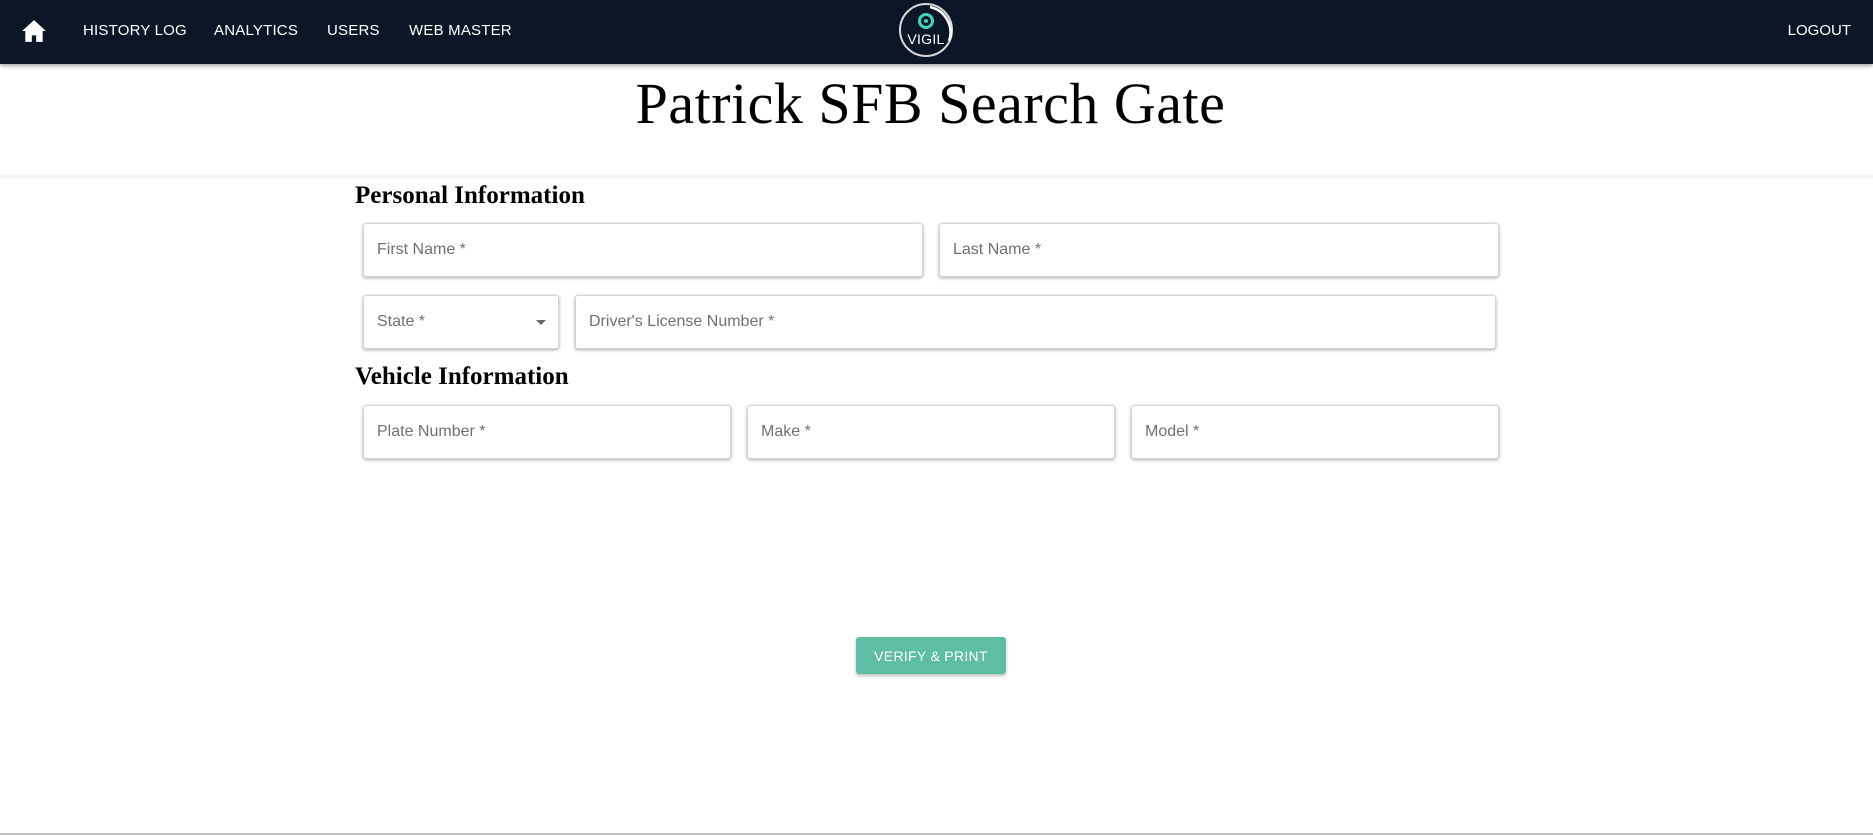 Image resolution: width=1873 pixels, height=835 pixels. What do you see at coordinates (930, 103) in the screenshot?
I see `page-title: Patrick SFB Search Gate` at bounding box center [930, 103].